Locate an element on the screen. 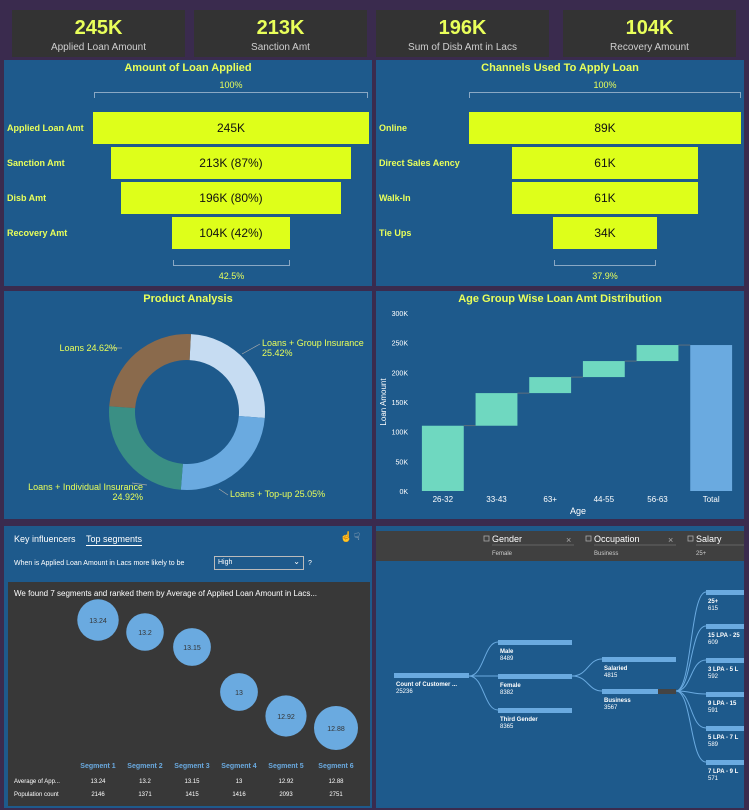  x-tick-label: 56-63 is located at coordinates (657, 499).